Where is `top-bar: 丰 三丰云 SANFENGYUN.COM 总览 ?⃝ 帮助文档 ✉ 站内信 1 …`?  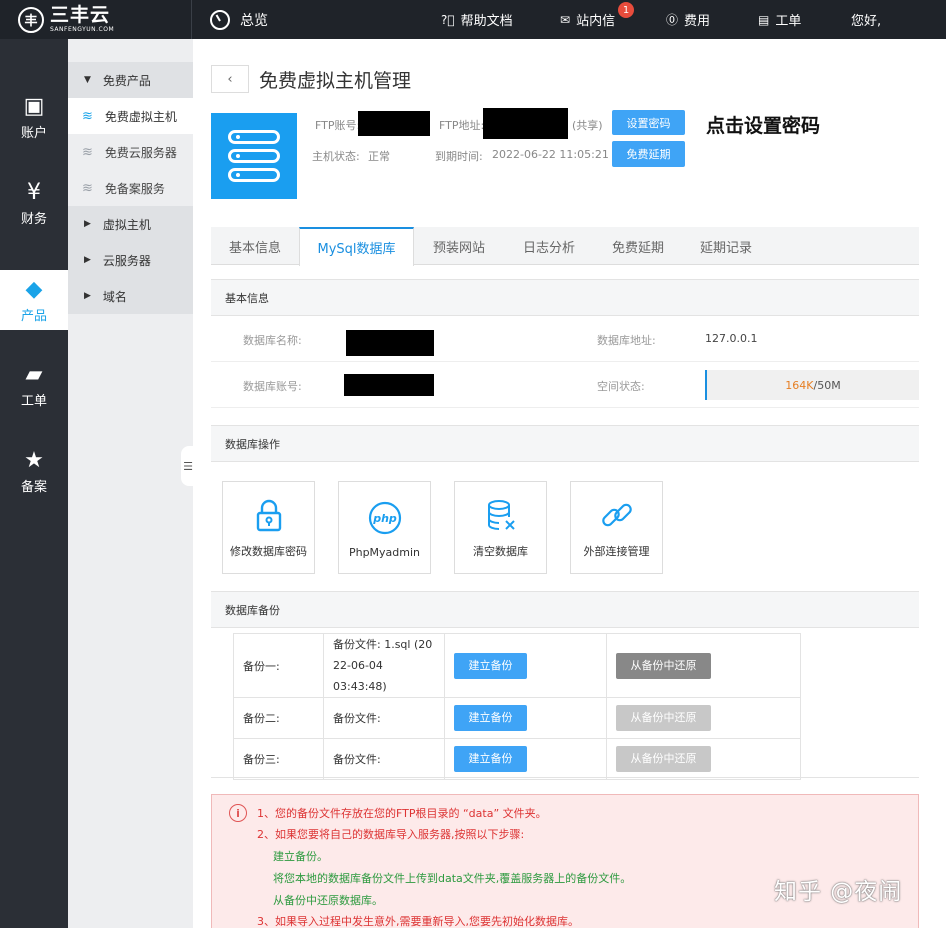 top-bar: 丰 三丰云 SANFENGYUN.COM 总览 ?⃝ 帮助文档 ✉ 站内信 1 … is located at coordinates (473, 19).